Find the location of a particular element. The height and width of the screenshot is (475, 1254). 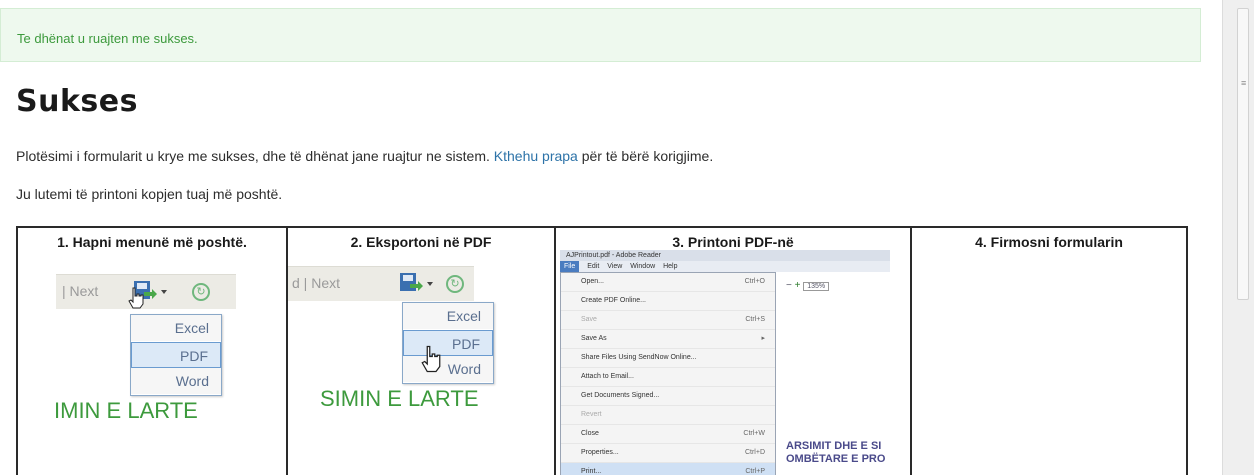

reader-menubar: File Edit View Window Help is located at coordinates (725, 266).